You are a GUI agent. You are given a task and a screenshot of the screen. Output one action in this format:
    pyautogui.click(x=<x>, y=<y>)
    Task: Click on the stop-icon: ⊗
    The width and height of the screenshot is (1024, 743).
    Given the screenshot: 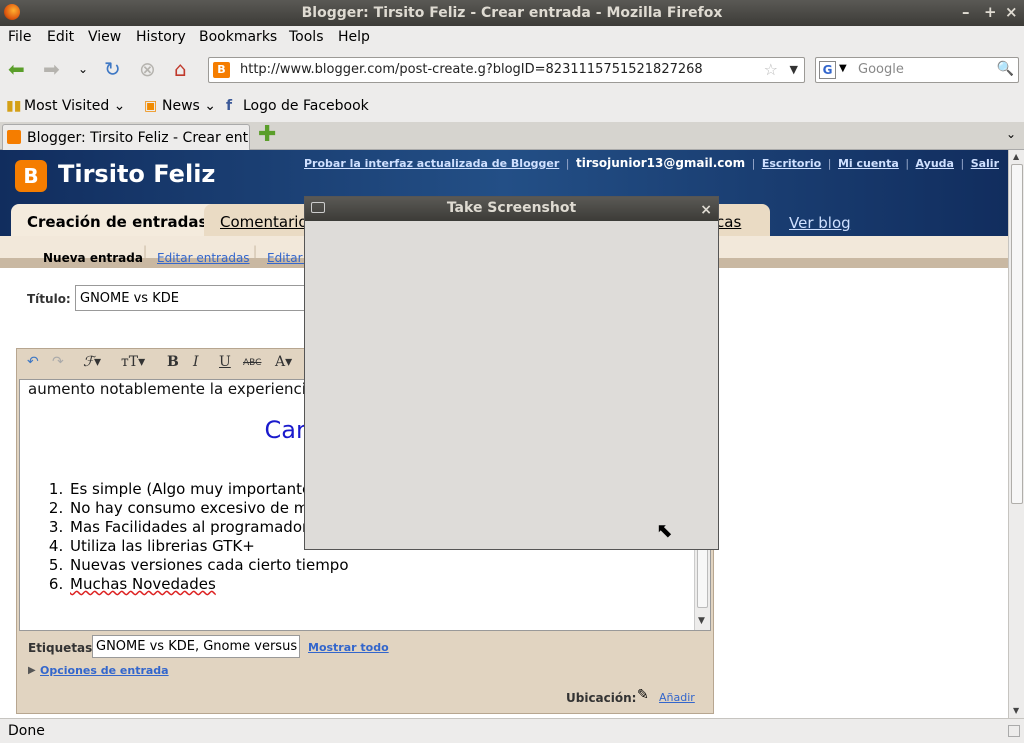 What is the action you would take?
    pyautogui.click(x=147, y=69)
    